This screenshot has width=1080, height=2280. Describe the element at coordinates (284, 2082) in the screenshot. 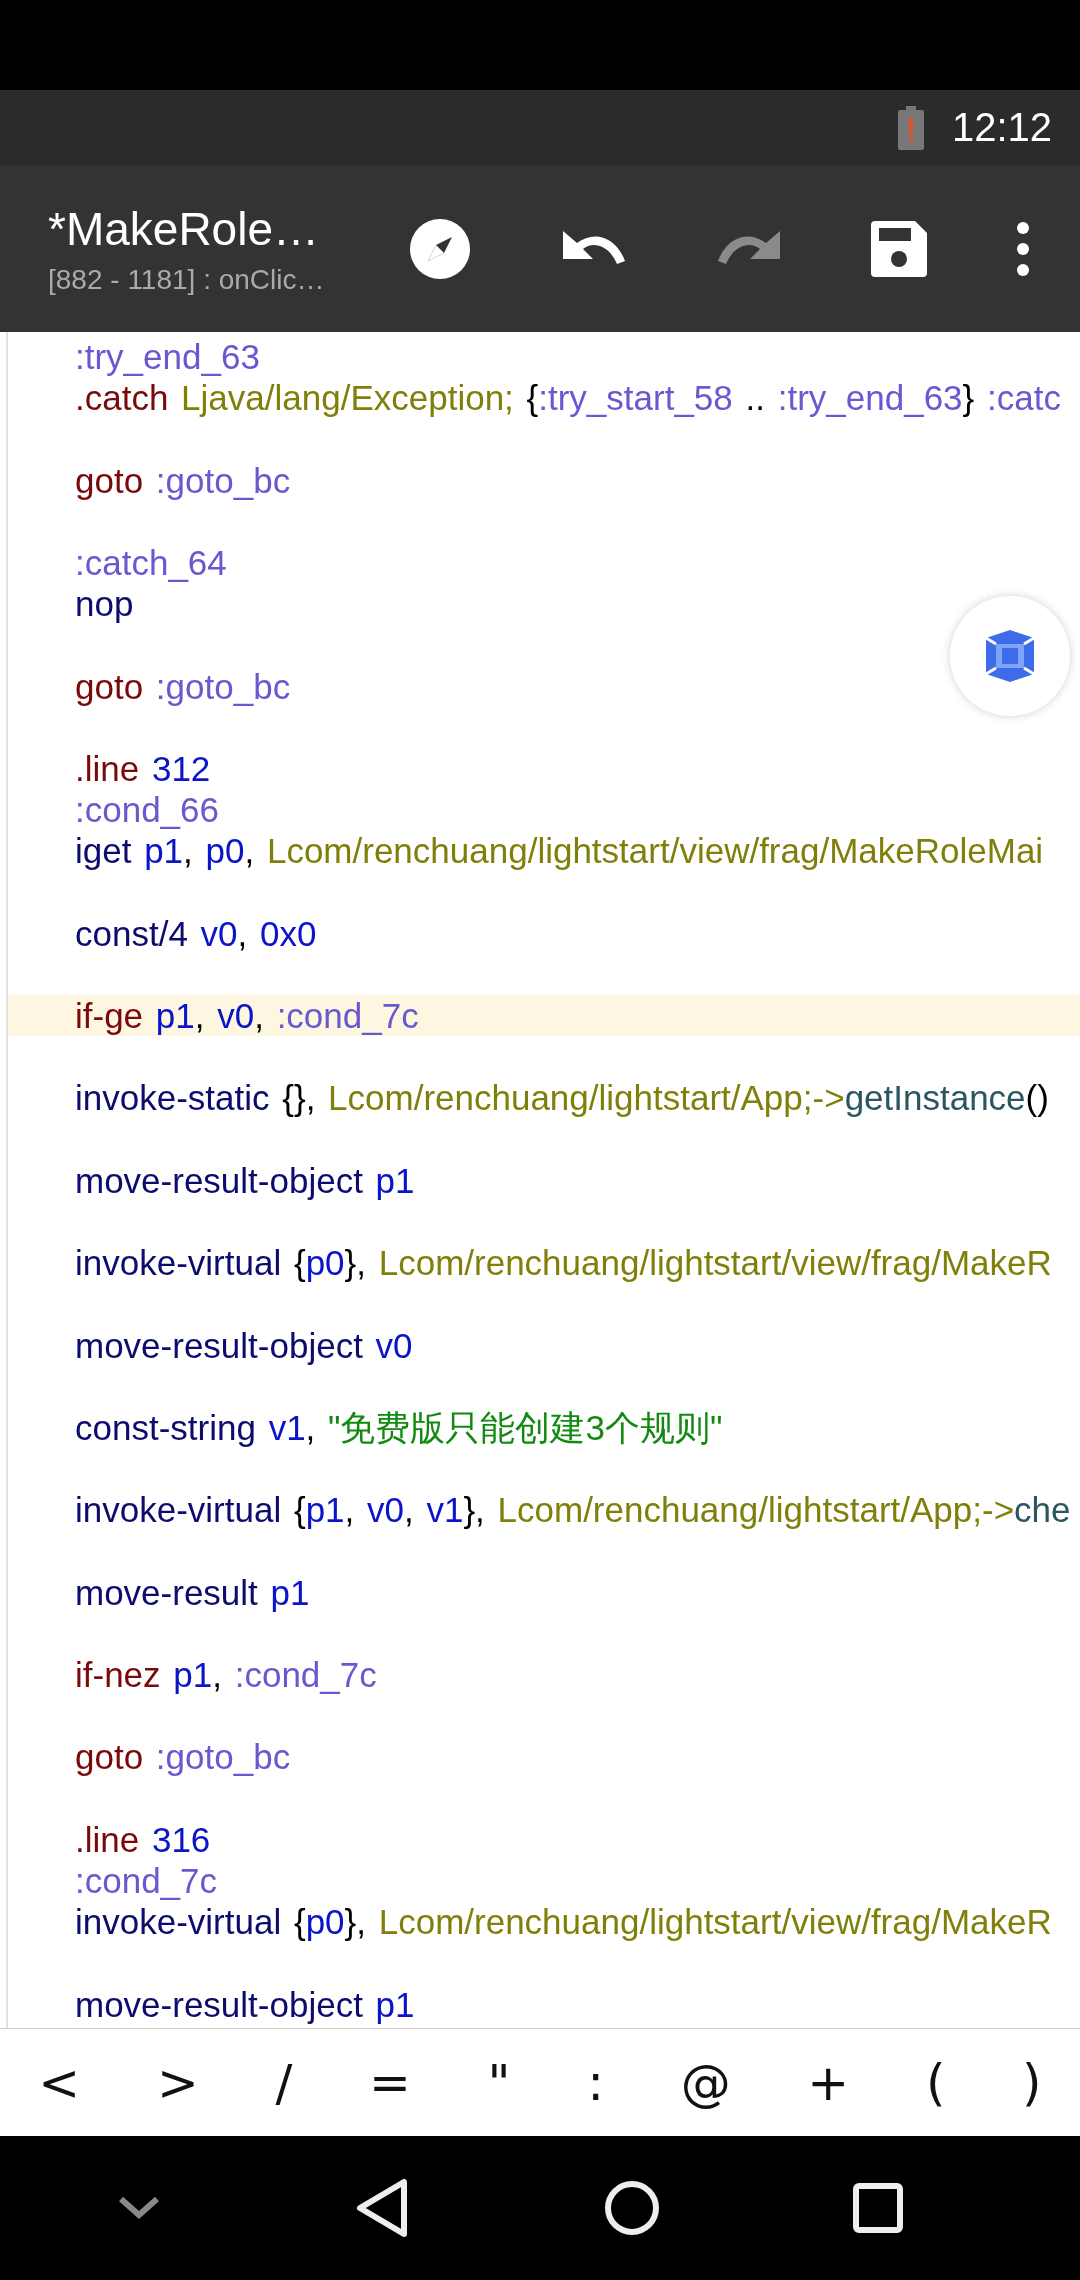

I see `symbol-key: /` at that location.